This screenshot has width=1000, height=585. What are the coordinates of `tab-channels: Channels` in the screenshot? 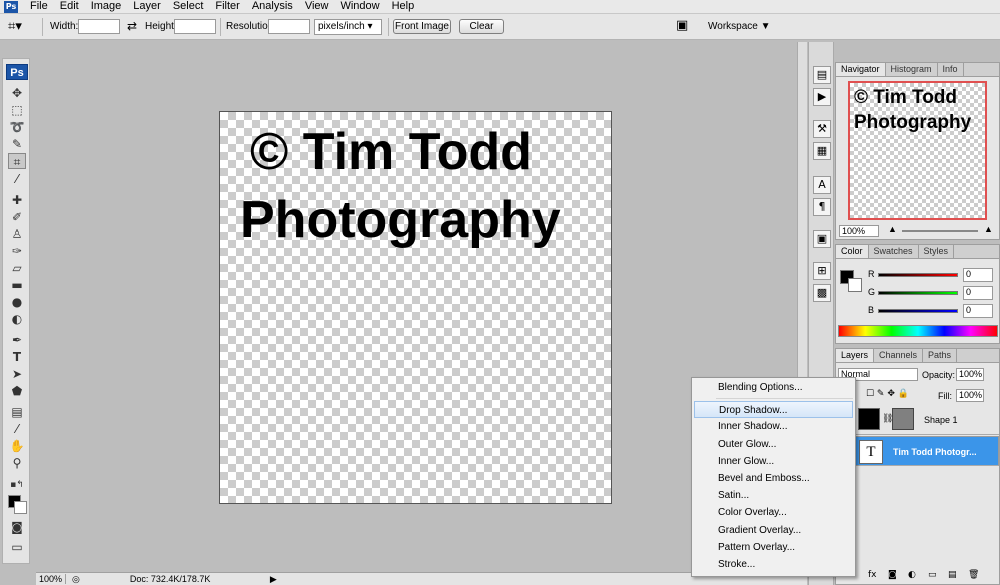 It's located at (899, 355).